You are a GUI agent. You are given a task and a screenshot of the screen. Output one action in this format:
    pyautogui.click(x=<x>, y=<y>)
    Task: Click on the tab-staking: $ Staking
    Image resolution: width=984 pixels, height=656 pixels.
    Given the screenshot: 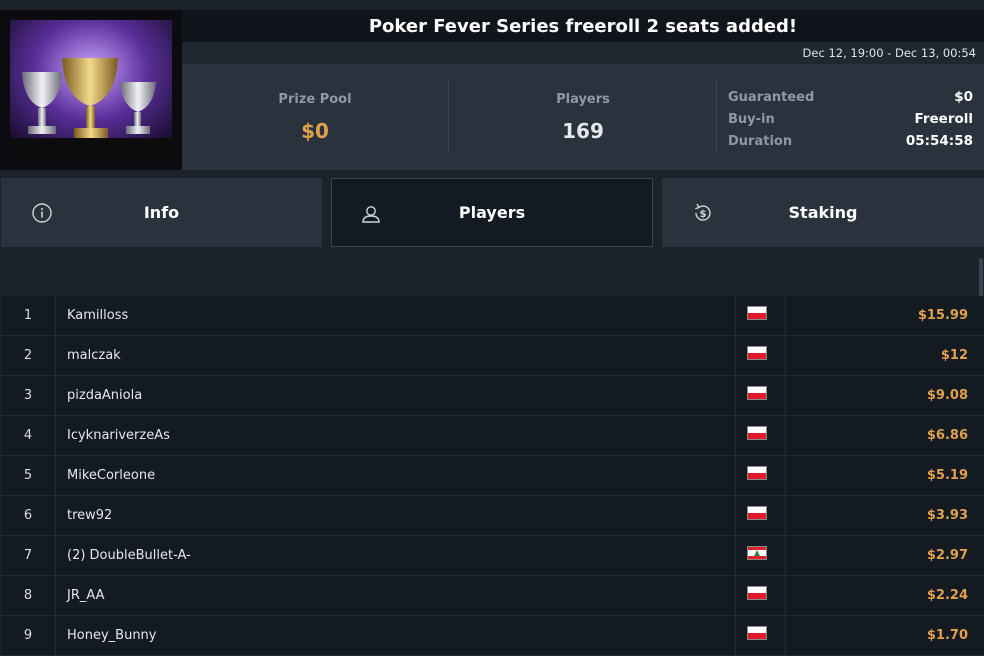 What is the action you would take?
    pyautogui.click(x=823, y=212)
    